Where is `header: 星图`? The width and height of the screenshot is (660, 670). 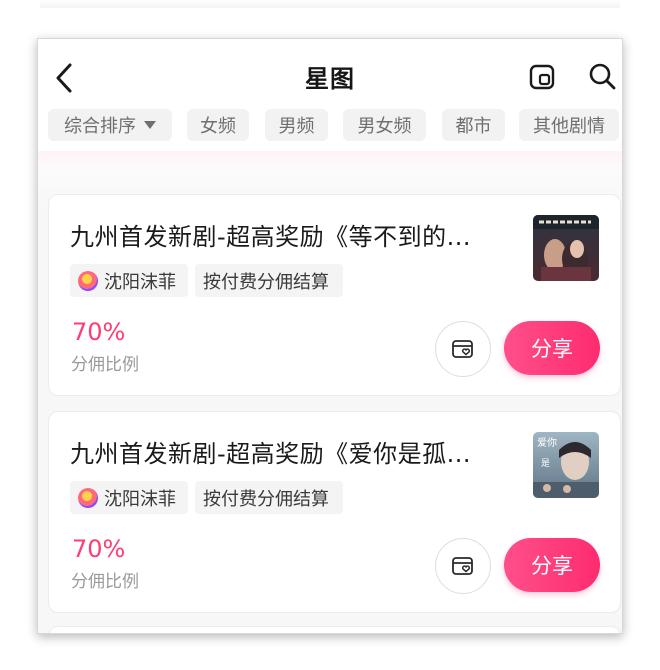 header: 星图 is located at coordinates (330, 77).